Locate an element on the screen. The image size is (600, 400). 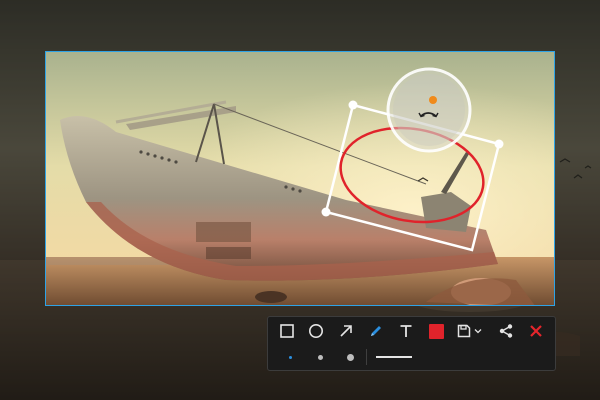
share-button is located at coordinates (506, 331).